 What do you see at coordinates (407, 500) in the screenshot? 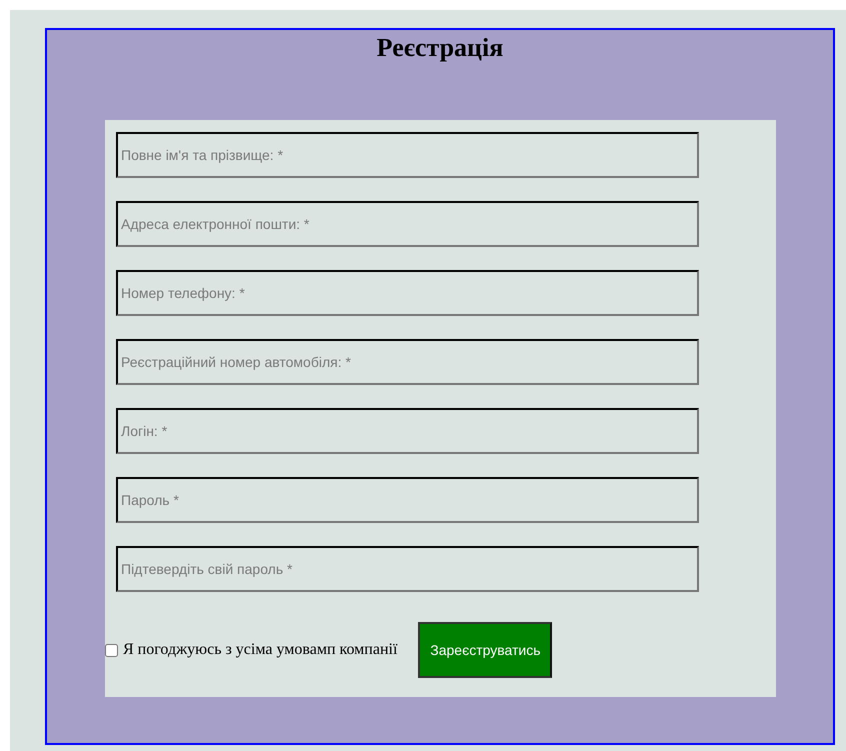
I see `input-field: Пароль *` at bounding box center [407, 500].